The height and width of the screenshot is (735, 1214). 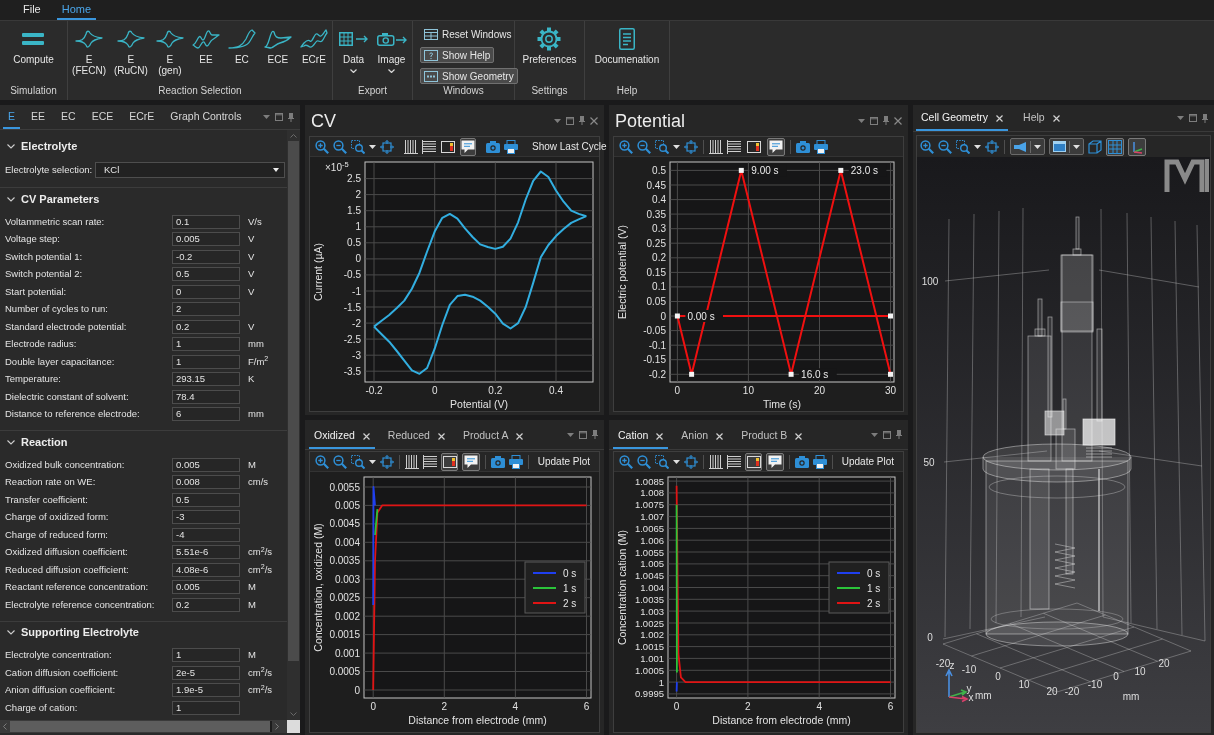 What do you see at coordinates (66, 326) in the screenshot?
I see `field-label: Standard electrode potential:` at bounding box center [66, 326].